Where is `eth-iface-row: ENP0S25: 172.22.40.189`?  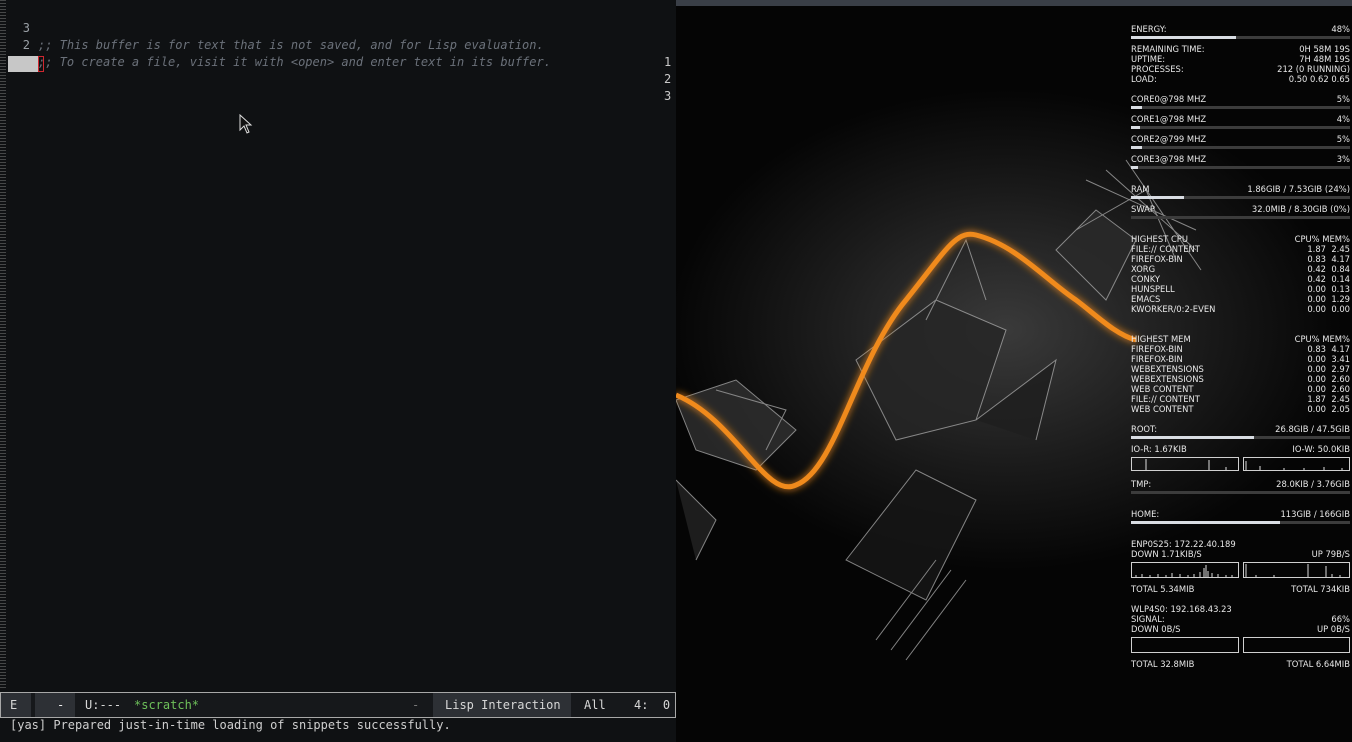 eth-iface-row: ENP0S25: 172.22.40.189 is located at coordinates (1240, 544).